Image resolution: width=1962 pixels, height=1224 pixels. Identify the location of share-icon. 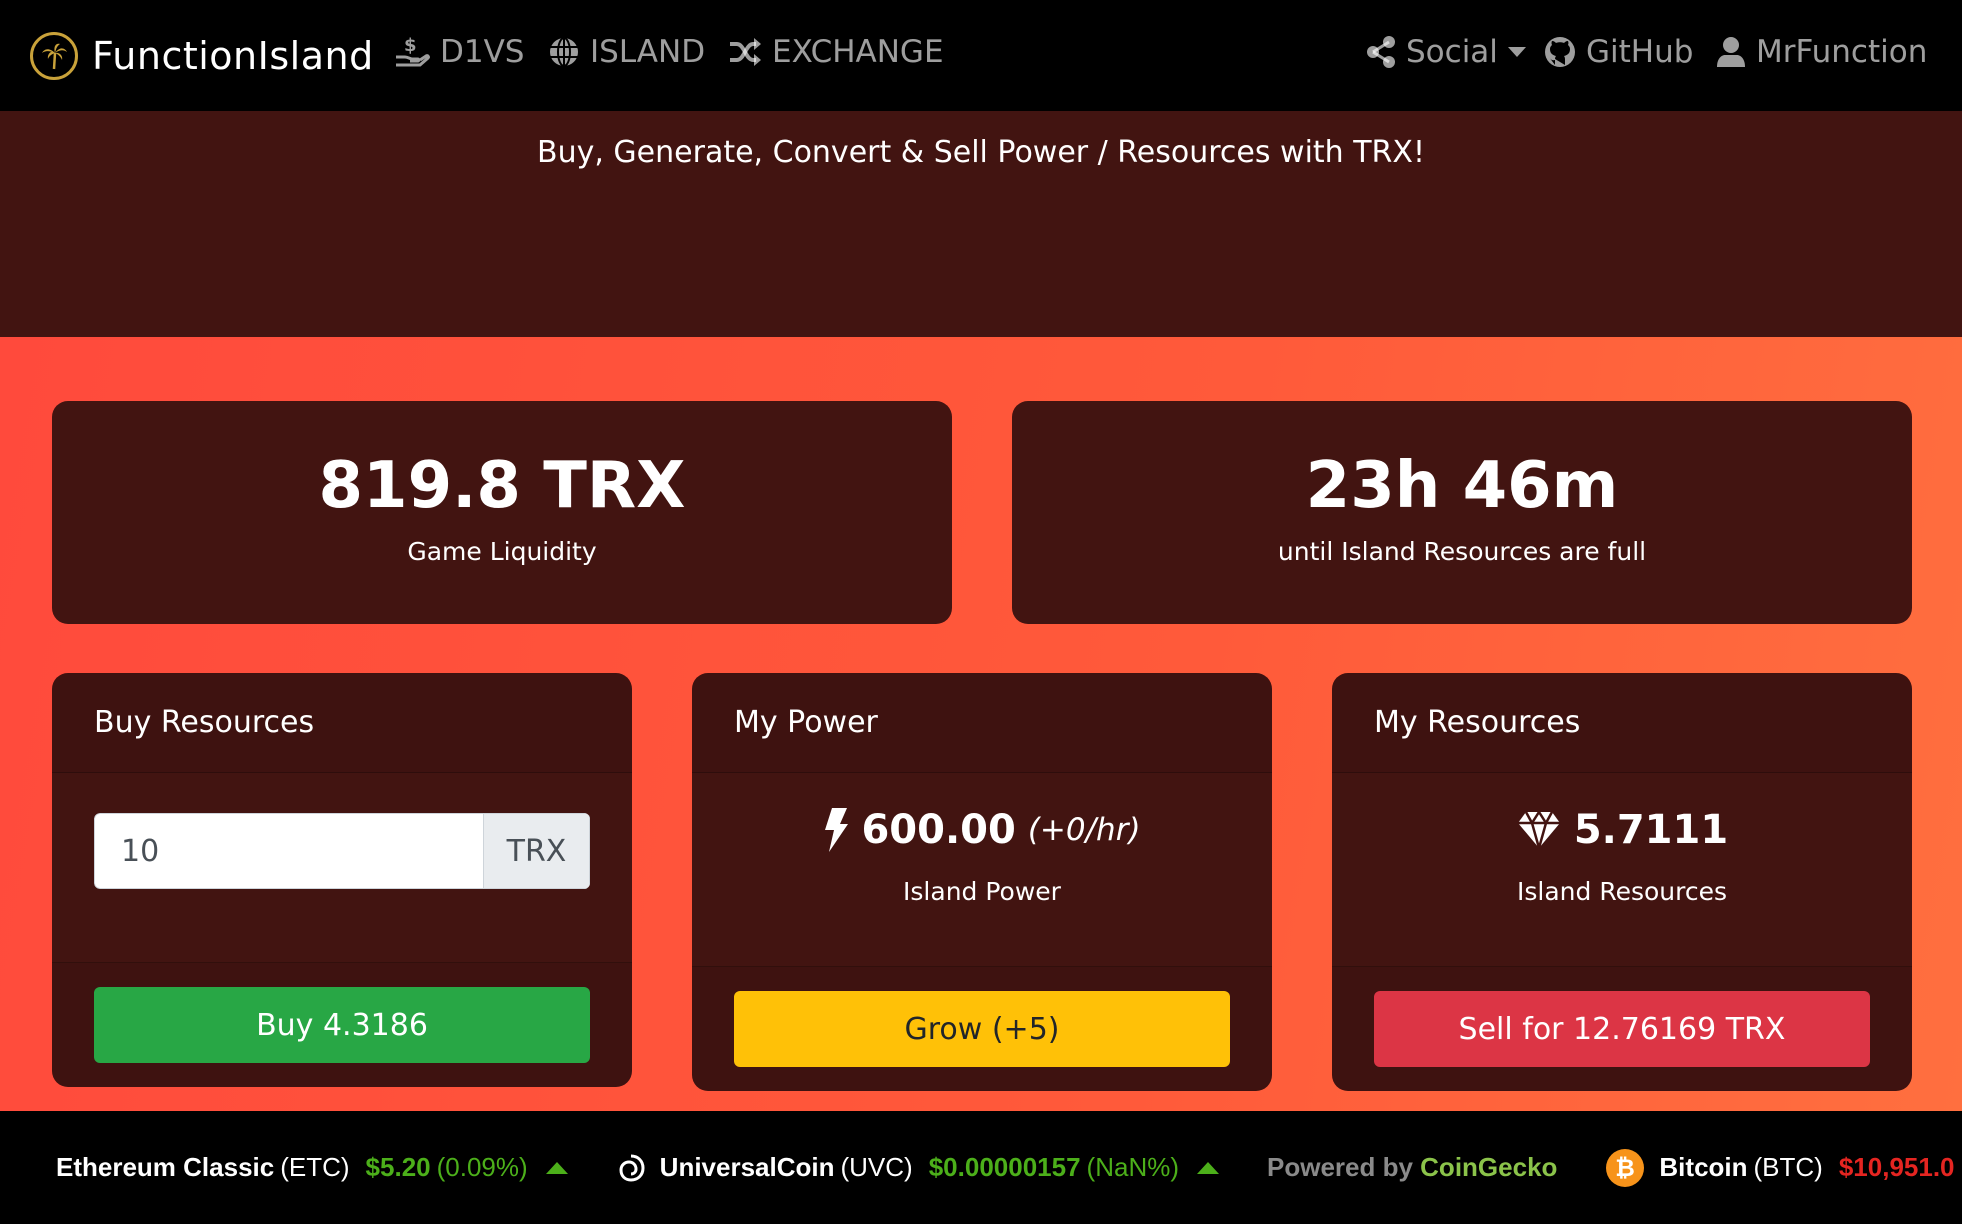
(1381, 52).